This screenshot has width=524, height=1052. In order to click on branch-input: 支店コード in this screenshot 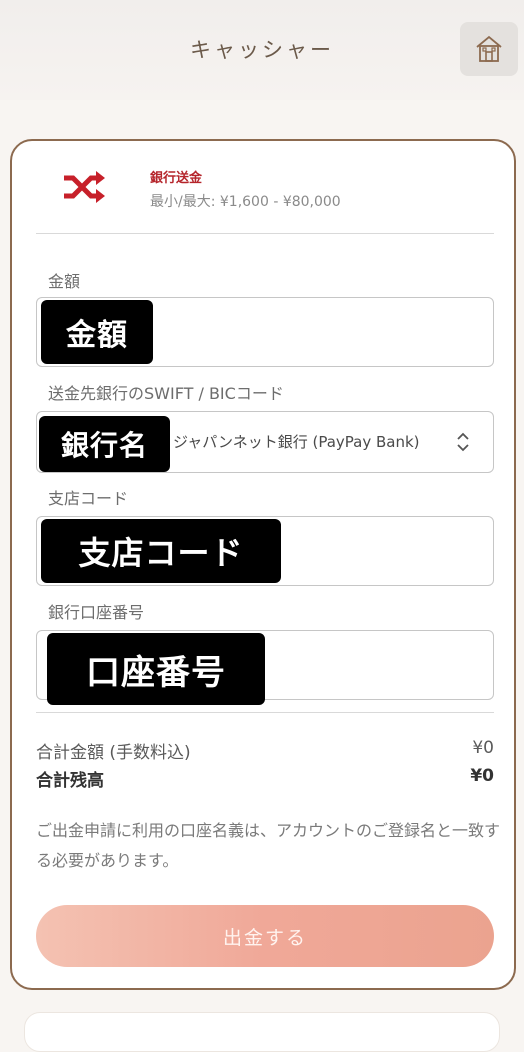, I will do `click(265, 551)`.